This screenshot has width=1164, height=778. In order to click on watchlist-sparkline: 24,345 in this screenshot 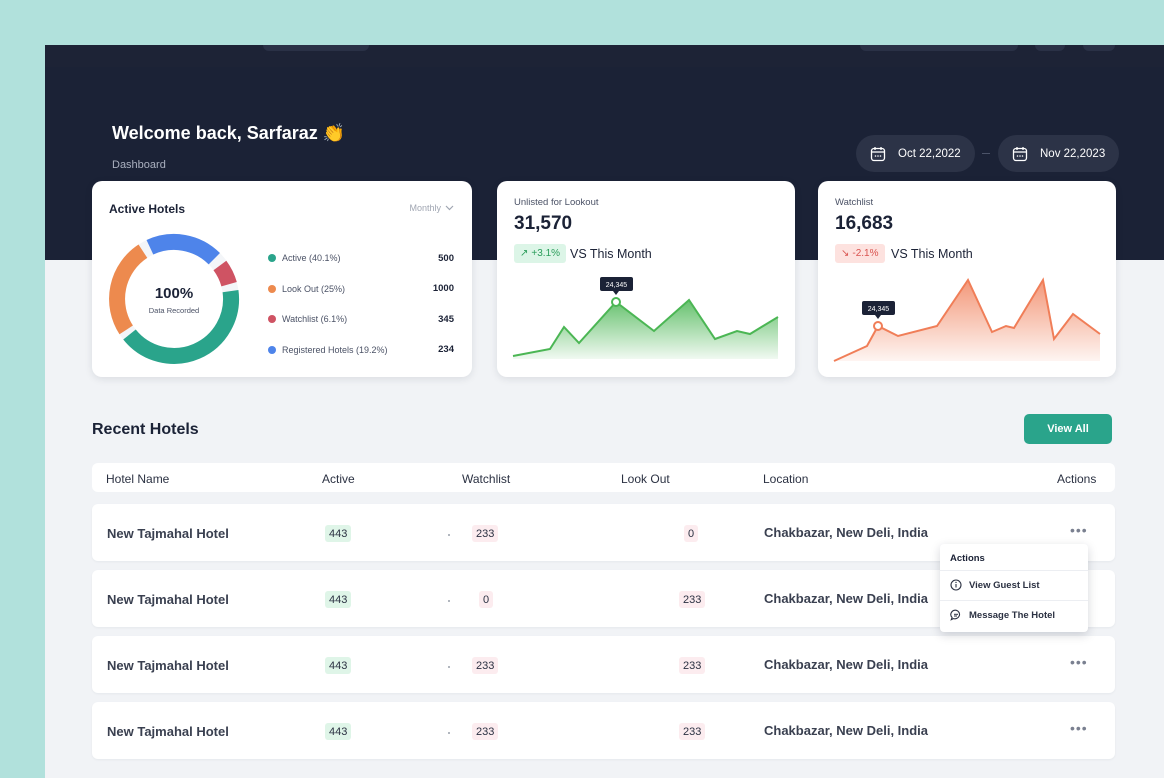, I will do `click(967, 319)`.